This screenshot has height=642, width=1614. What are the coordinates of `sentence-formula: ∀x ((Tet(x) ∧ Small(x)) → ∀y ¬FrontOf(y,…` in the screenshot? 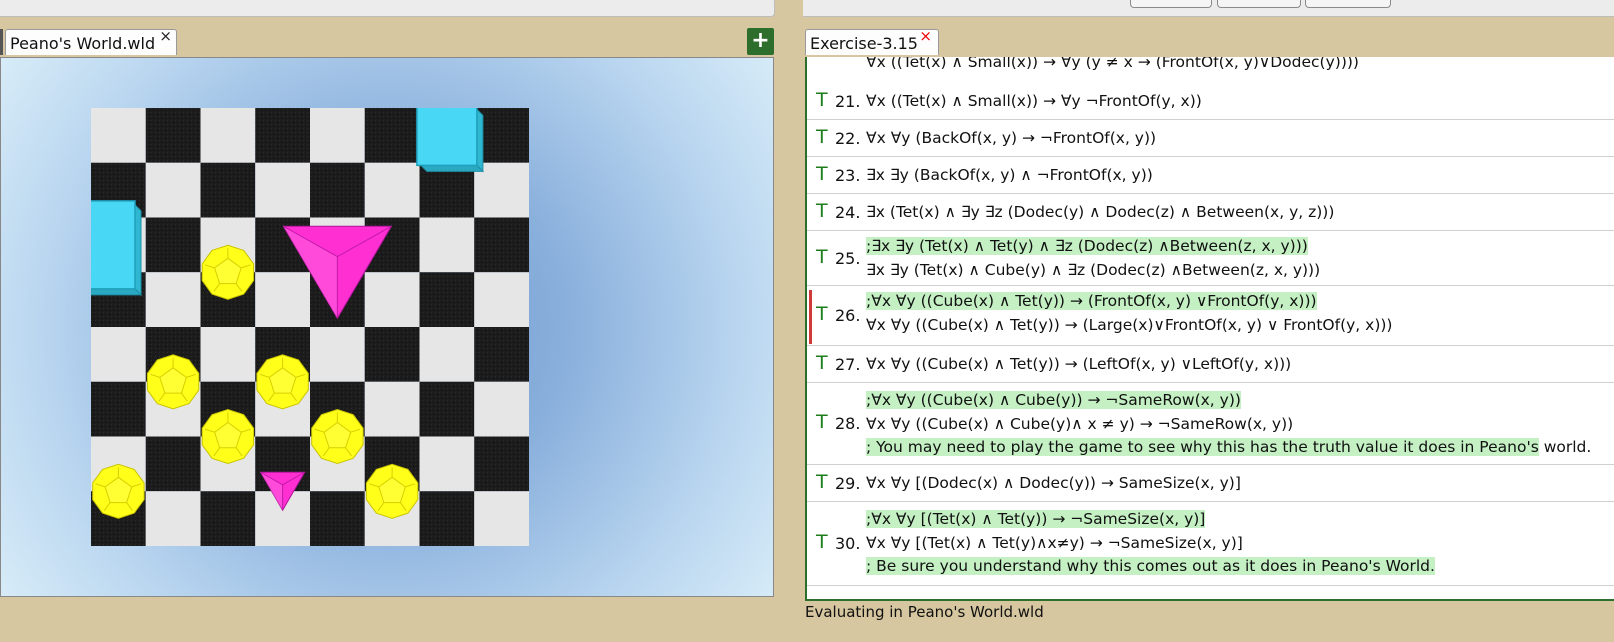 It's located at (1034, 101).